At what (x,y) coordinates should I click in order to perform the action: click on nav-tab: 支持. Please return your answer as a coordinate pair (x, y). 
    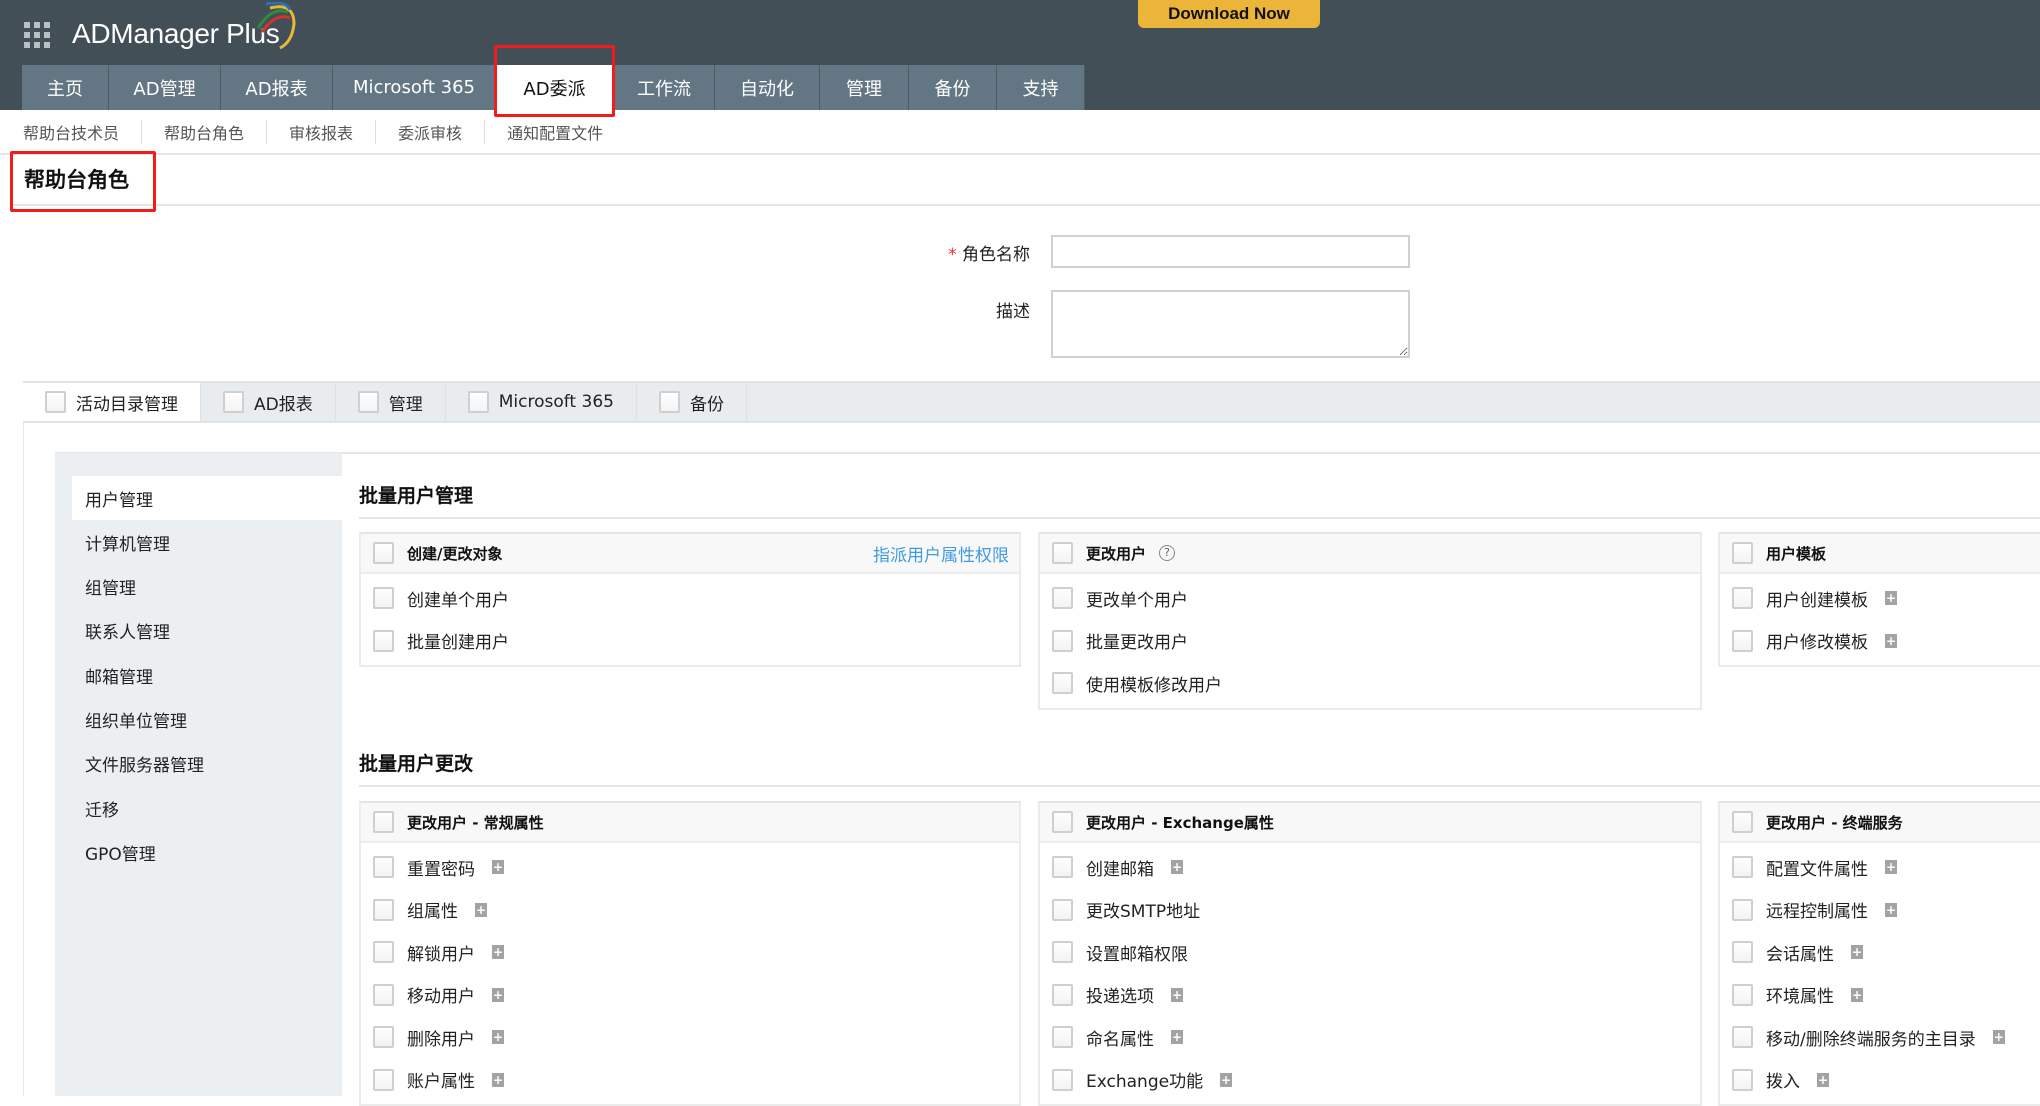
    Looking at the image, I should click on (1041, 87).